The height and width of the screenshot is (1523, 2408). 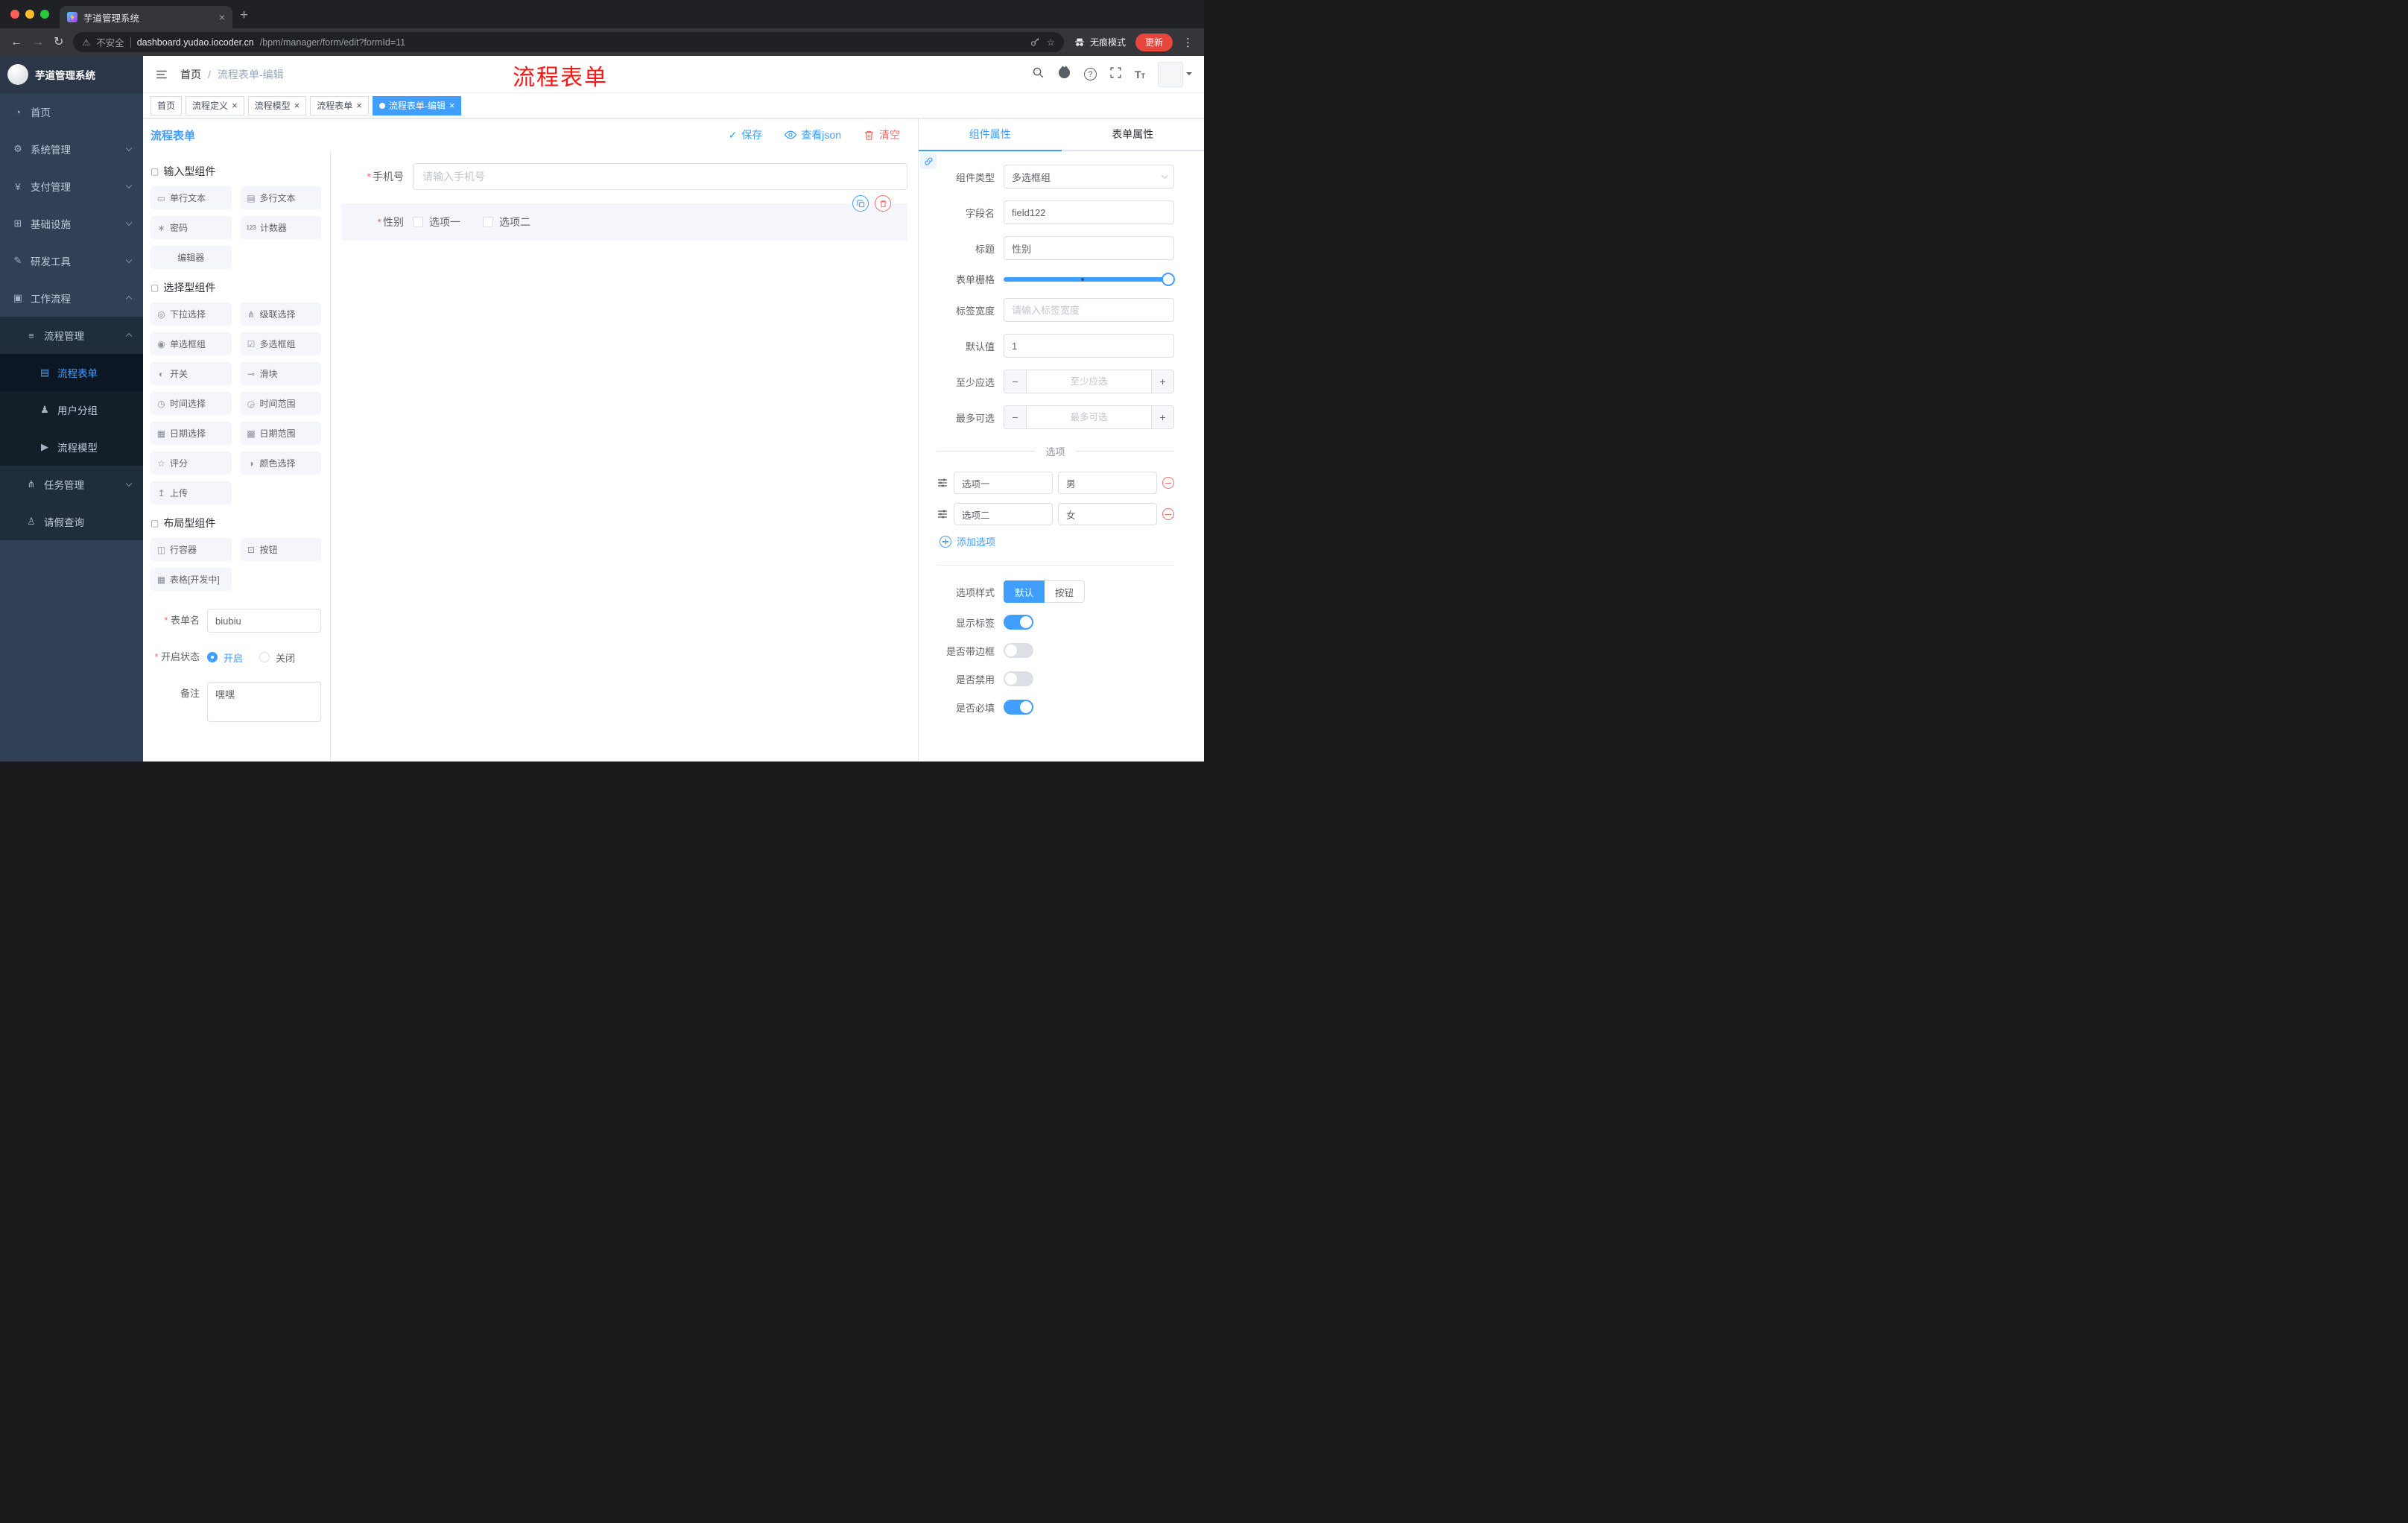 I want to click on palette-item-upload: ↥ 上传, so click(x=191, y=493).